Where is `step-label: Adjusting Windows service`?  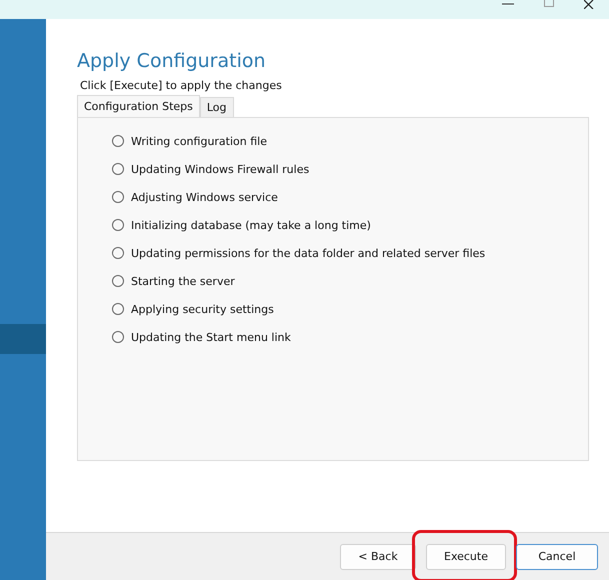 step-label: Adjusting Windows service is located at coordinates (204, 197).